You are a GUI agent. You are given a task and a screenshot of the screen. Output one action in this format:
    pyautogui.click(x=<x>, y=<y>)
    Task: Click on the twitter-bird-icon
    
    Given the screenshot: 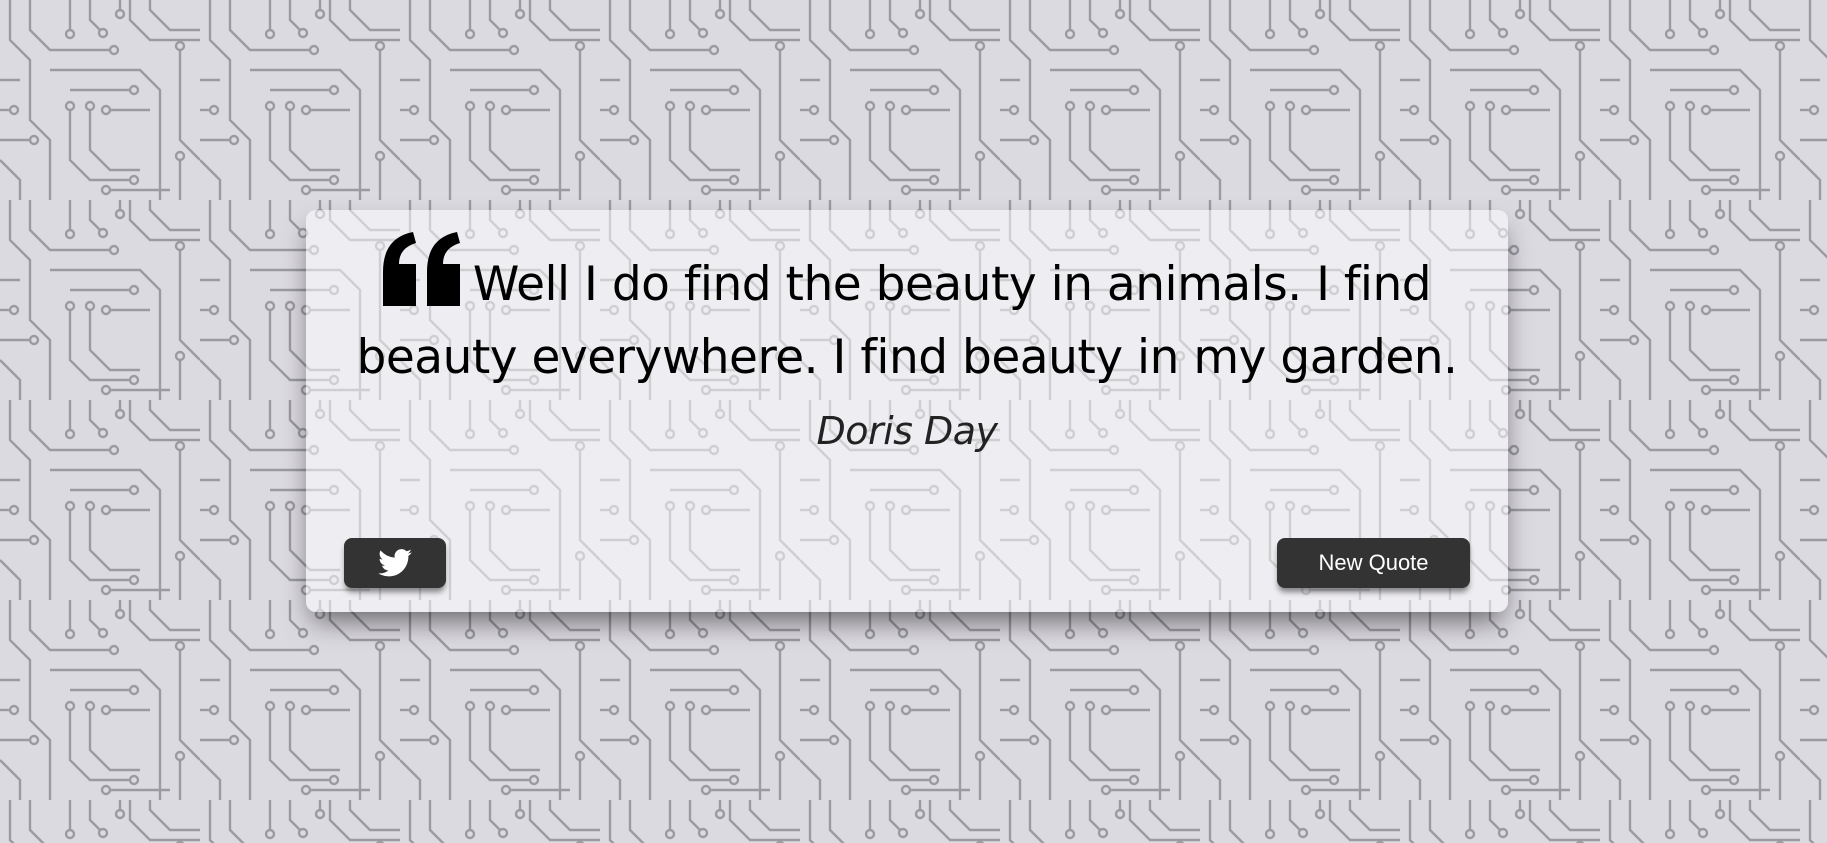 What is the action you would take?
    pyautogui.click(x=395, y=563)
    